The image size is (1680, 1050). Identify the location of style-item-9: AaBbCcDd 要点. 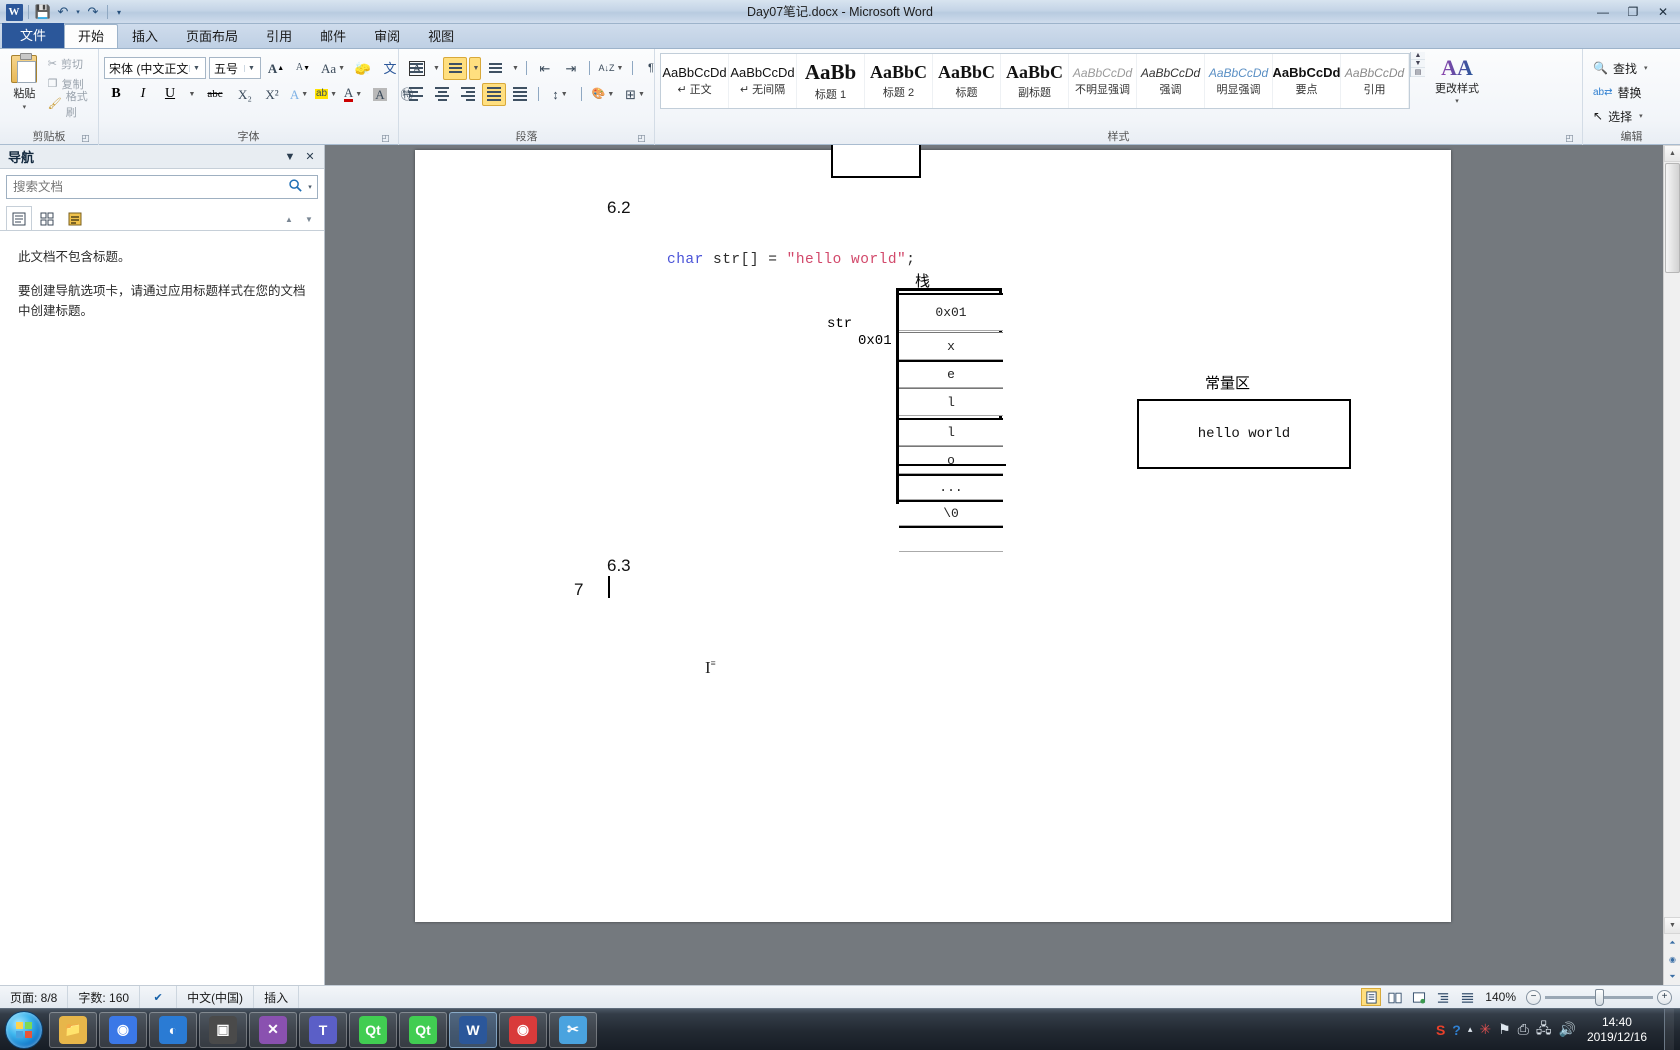
(1307, 81).